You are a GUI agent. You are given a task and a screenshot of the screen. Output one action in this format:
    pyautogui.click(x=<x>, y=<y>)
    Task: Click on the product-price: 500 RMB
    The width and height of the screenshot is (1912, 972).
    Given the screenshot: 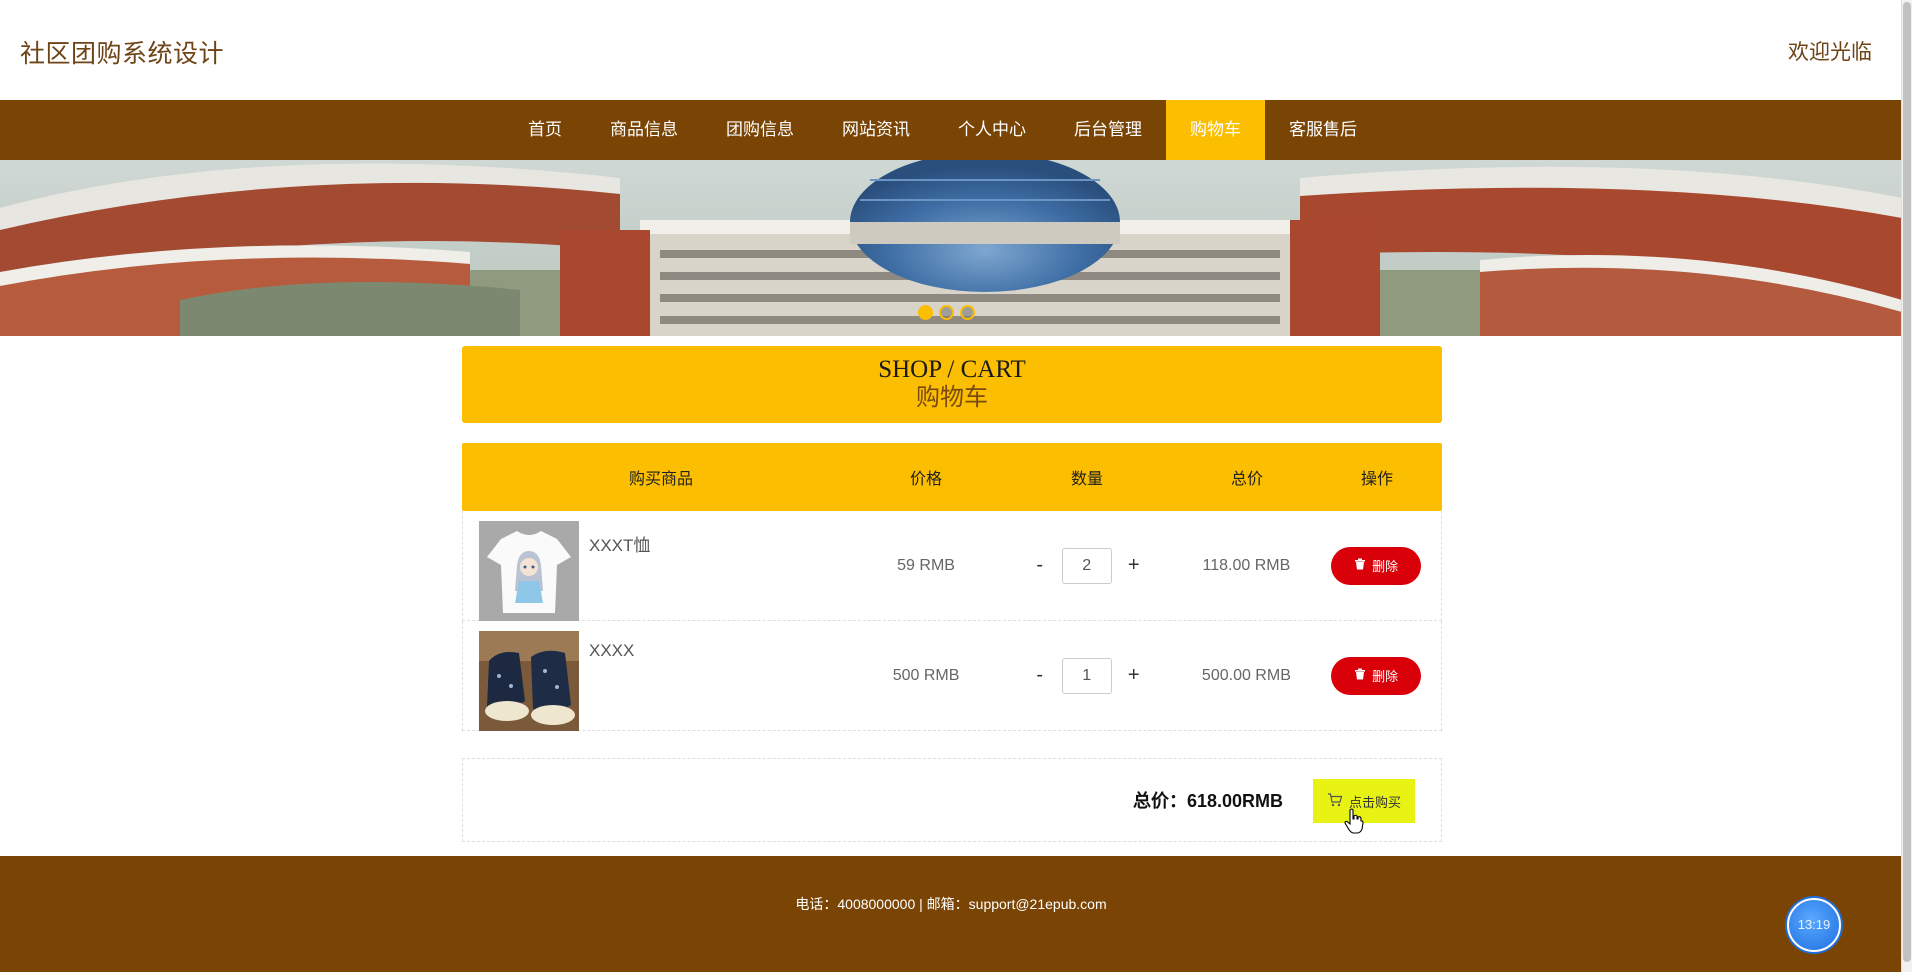 What is the action you would take?
    pyautogui.click(x=926, y=675)
    